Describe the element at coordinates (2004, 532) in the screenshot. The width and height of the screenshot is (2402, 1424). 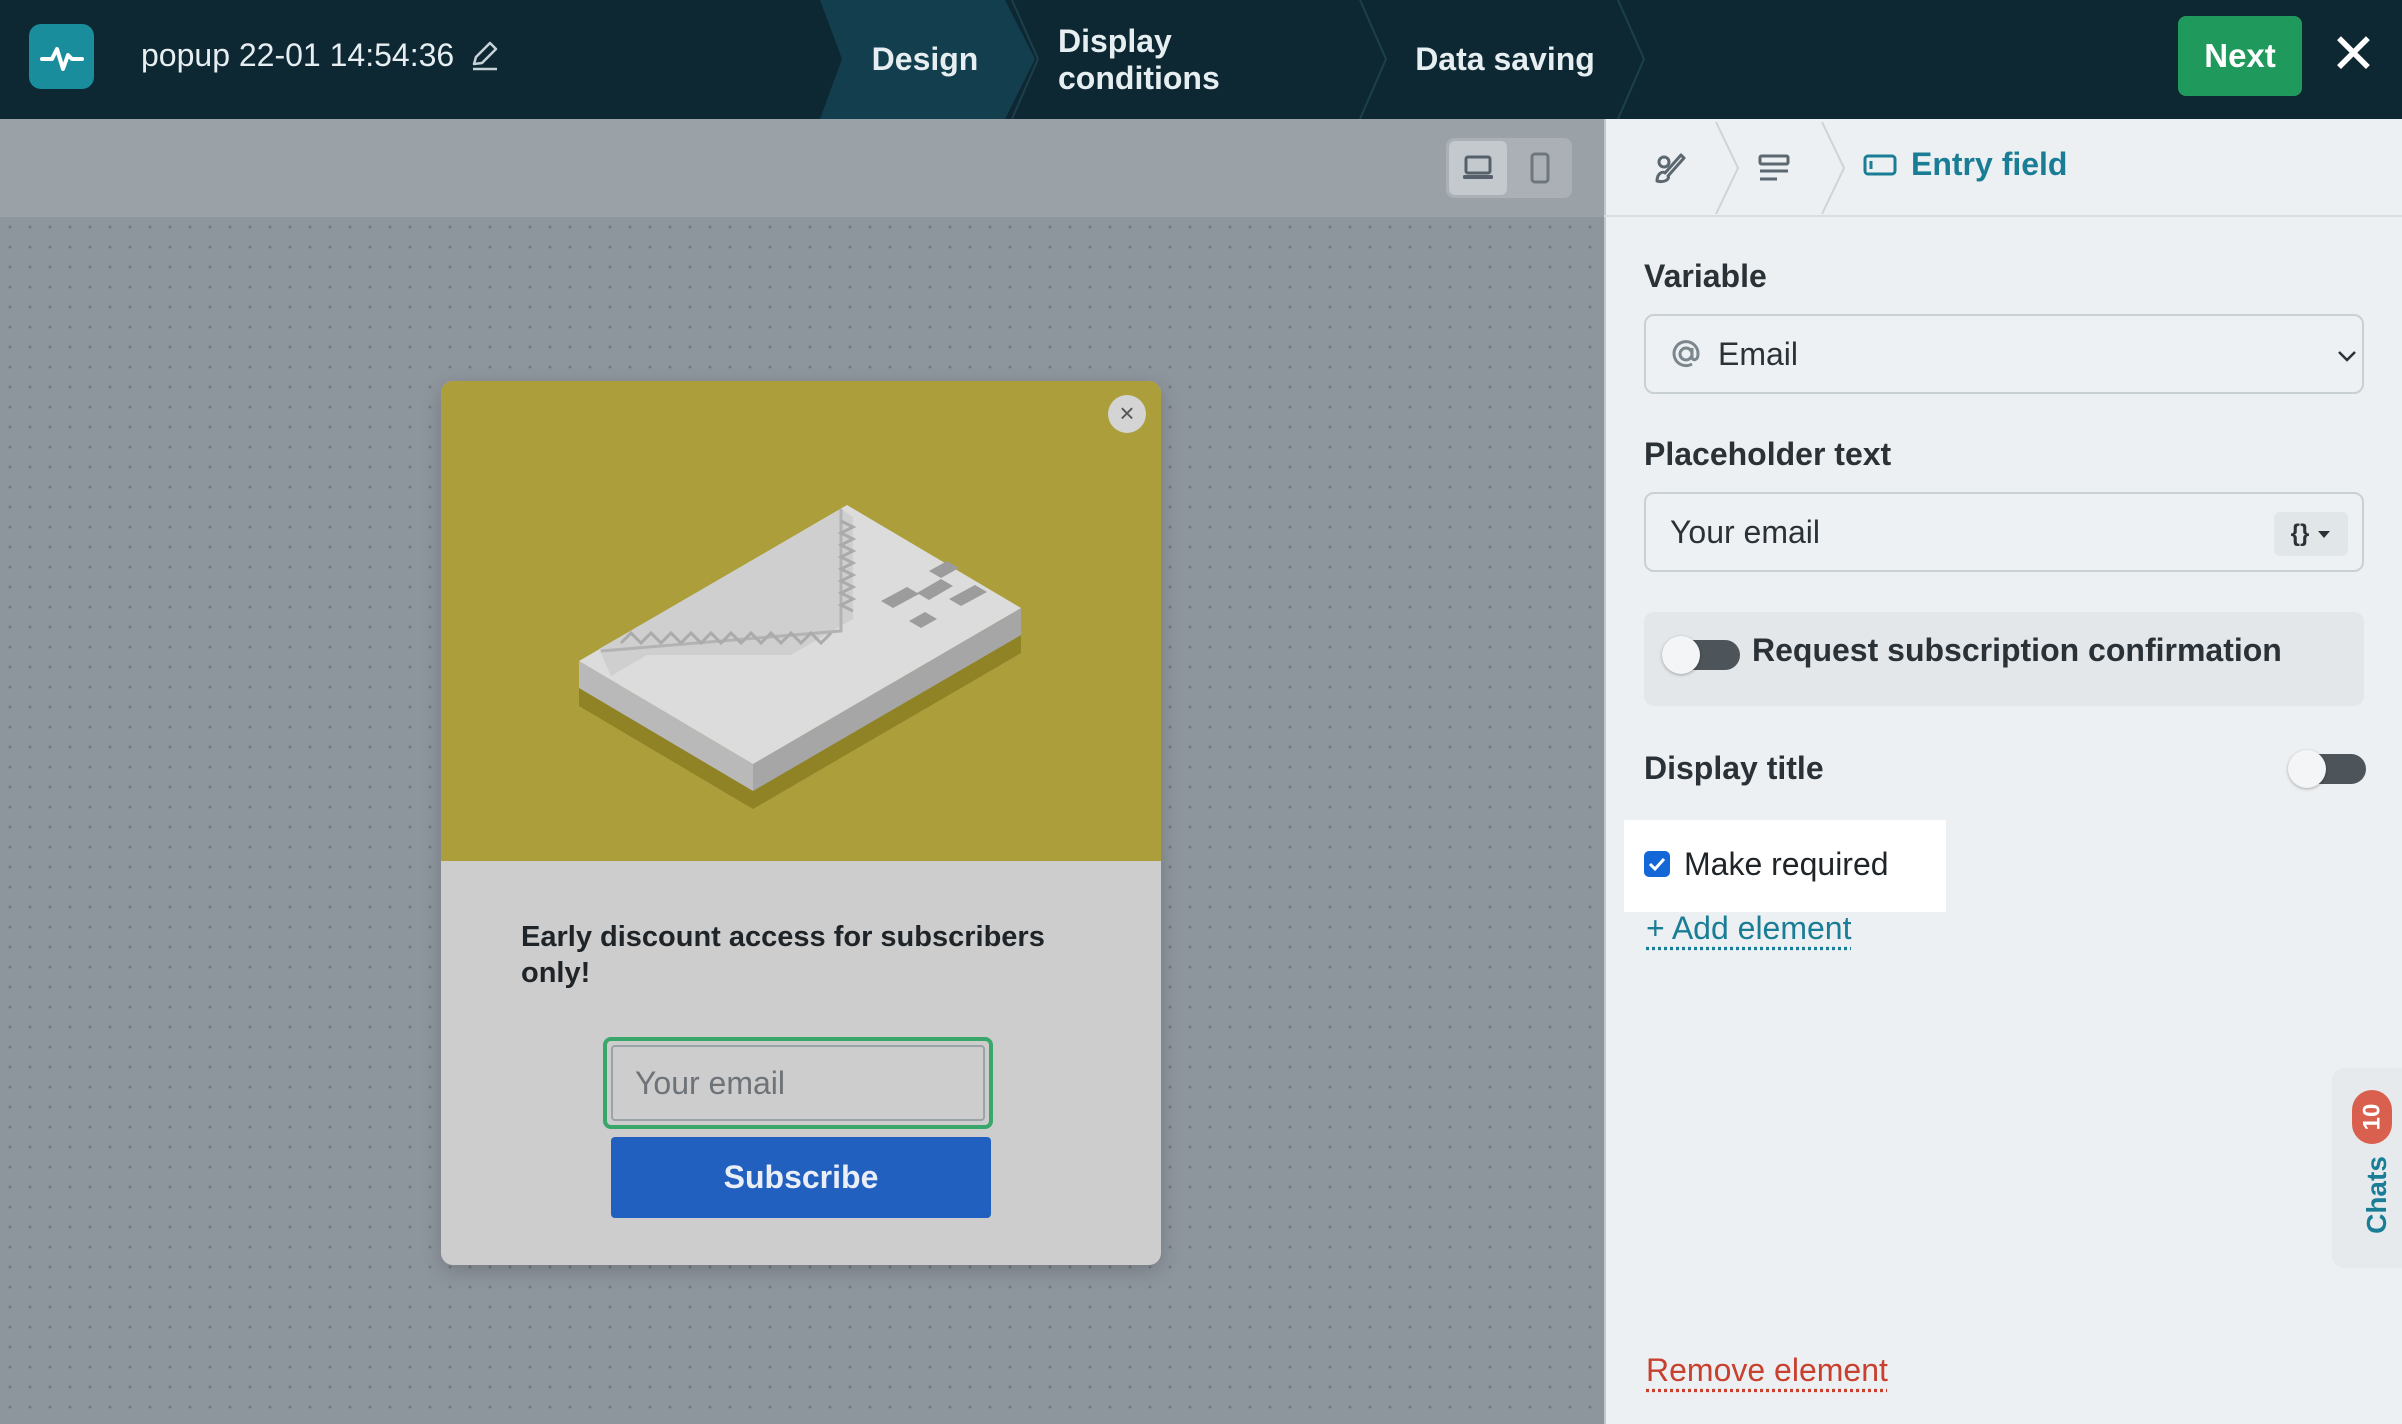
I see `placeholder-text-input: Your email {}` at that location.